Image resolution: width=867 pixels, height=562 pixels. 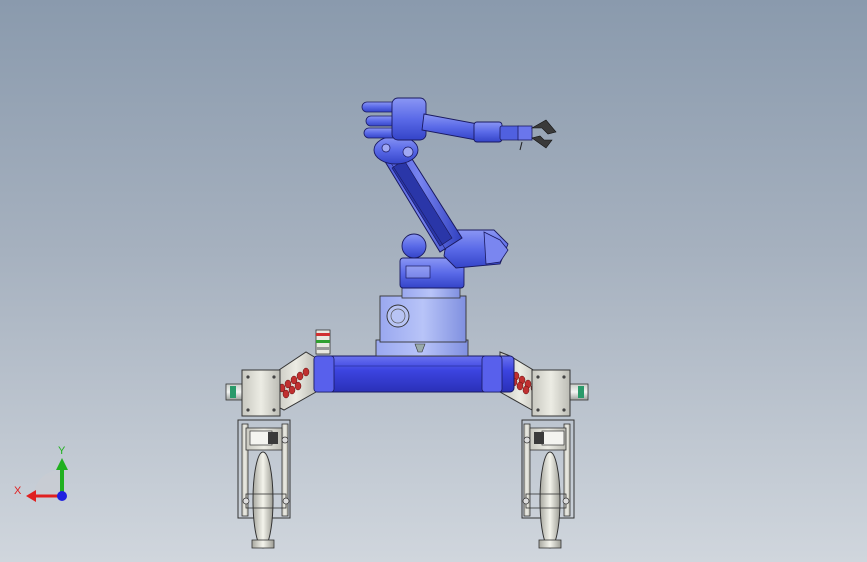 I want to click on z-axis-dot, so click(x=62, y=496).